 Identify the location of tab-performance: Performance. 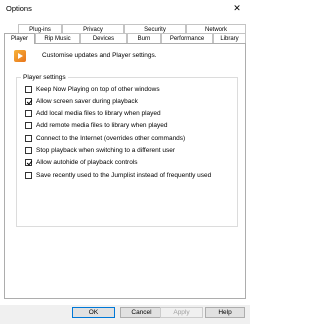
(187, 38).